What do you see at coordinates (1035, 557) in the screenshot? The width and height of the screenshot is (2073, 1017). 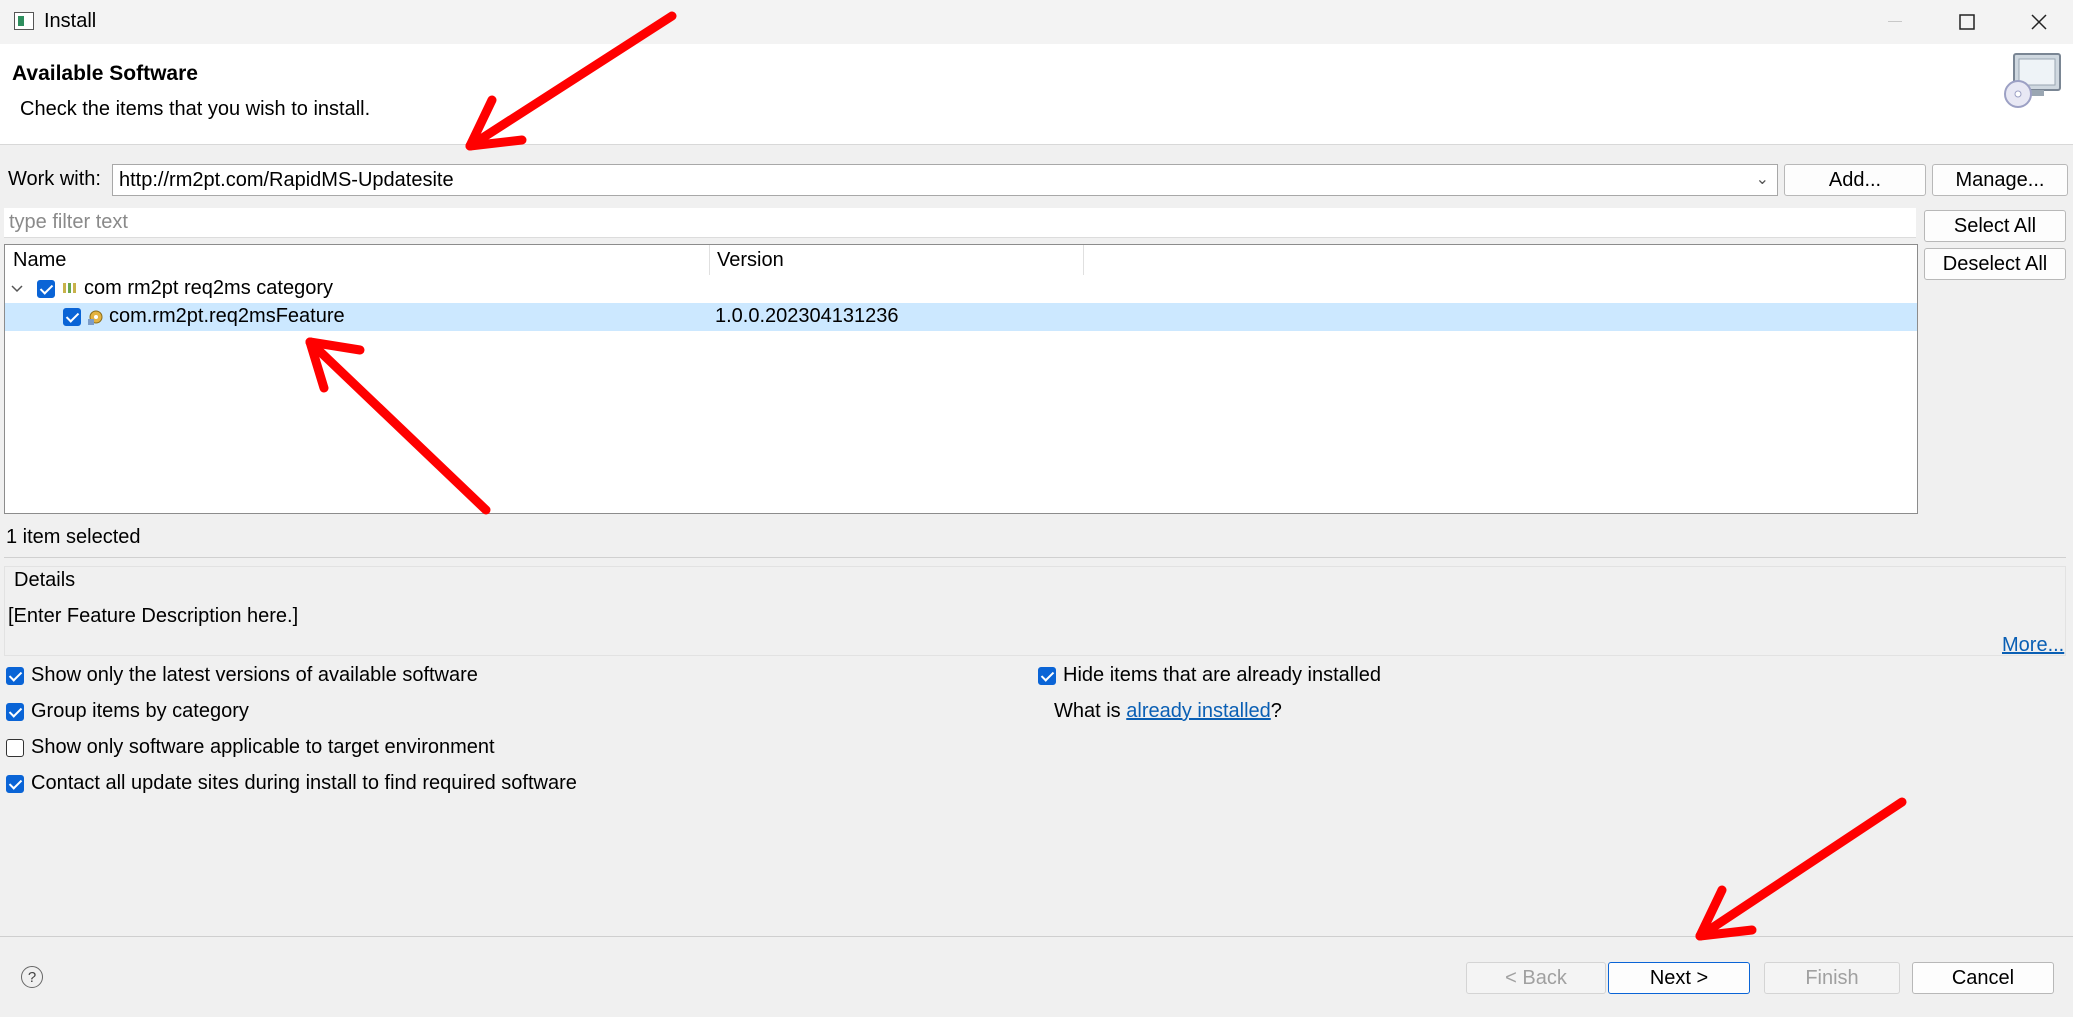 I see `divider` at bounding box center [1035, 557].